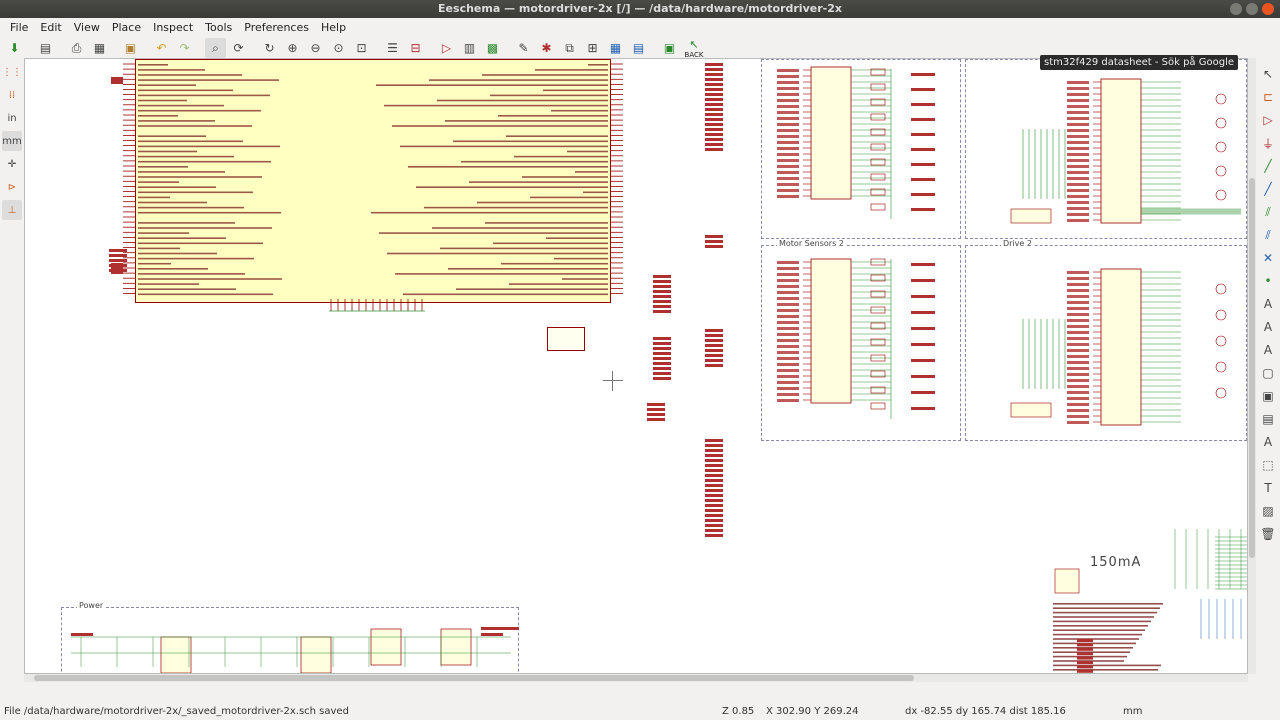 This screenshot has width=1280, height=720. What do you see at coordinates (1268, 9) in the screenshot?
I see `close-button` at bounding box center [1268, 9].